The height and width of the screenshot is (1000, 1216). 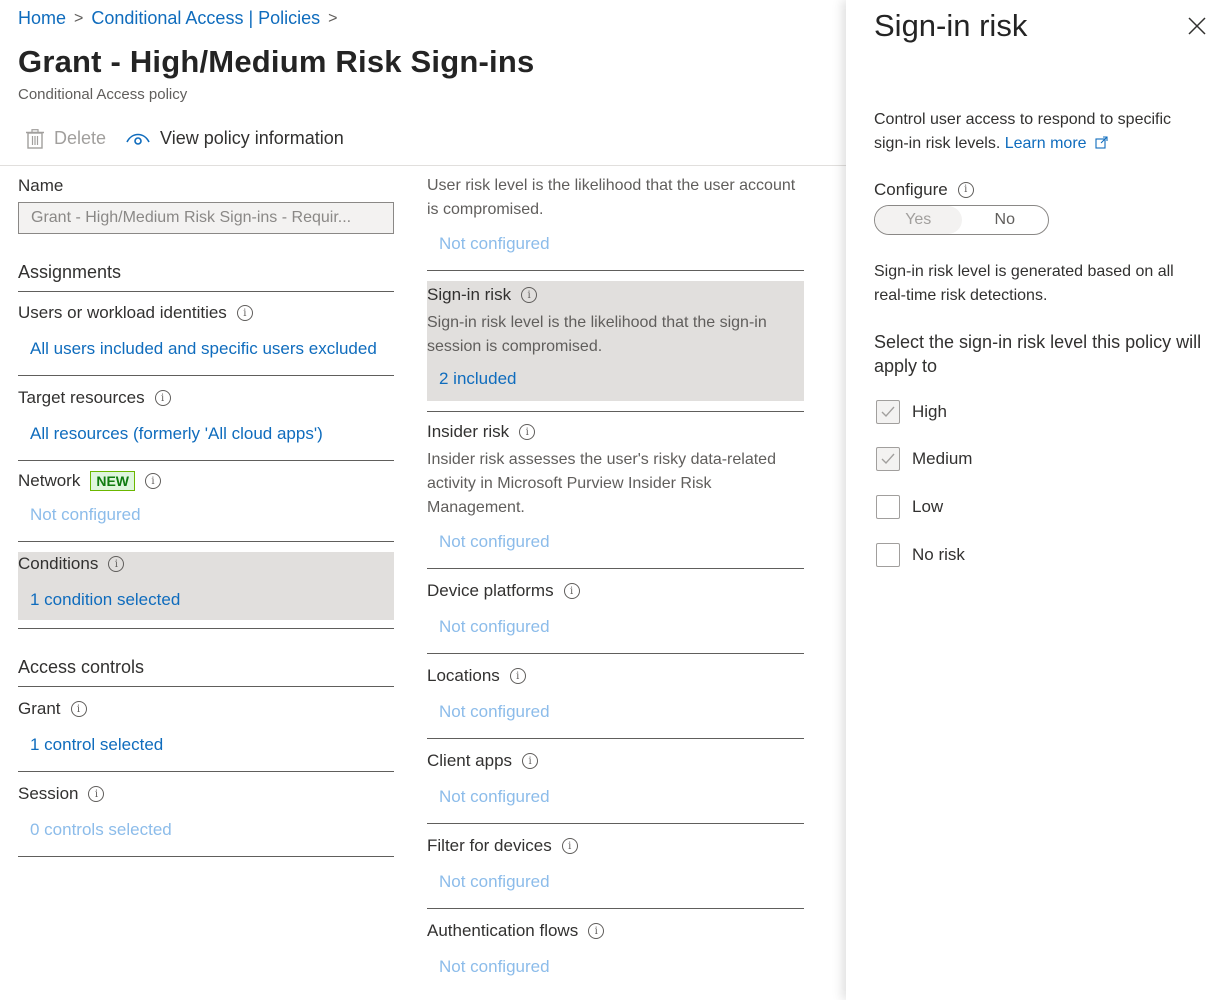 What do you see at coordinates (929, 411) in the screenshot?
I see `risk-level-high-label: High` at bounding box center [929, 411].